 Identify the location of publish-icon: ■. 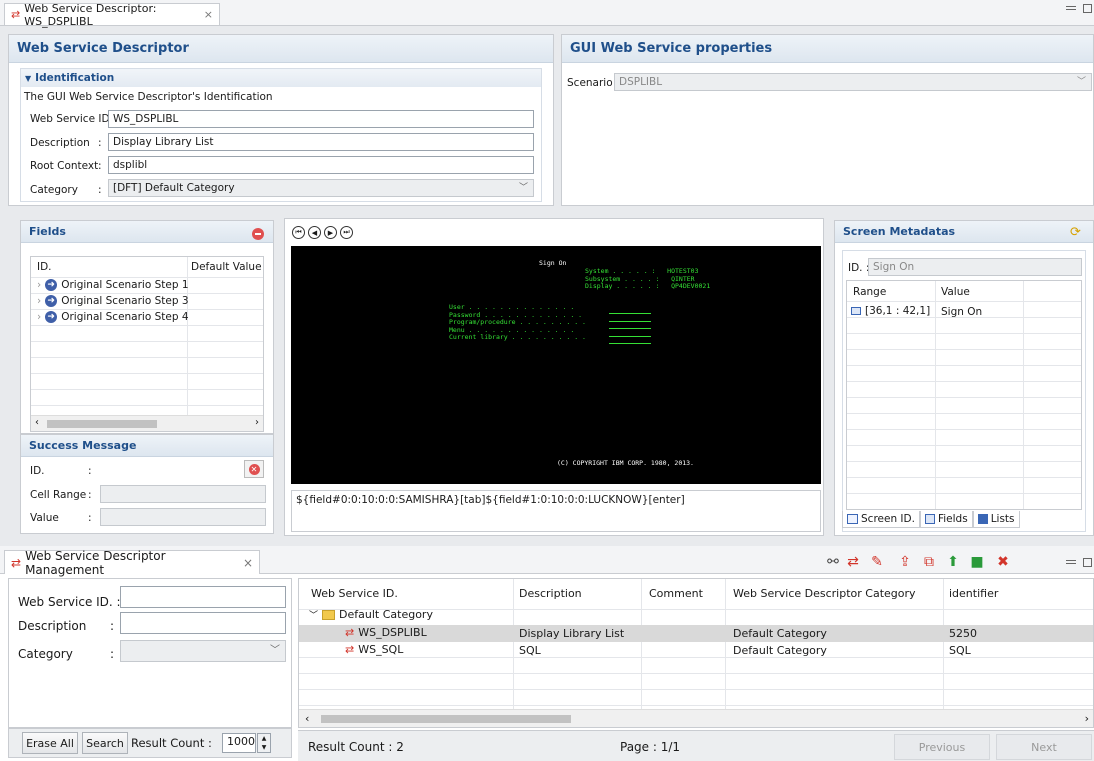
(977, 562).